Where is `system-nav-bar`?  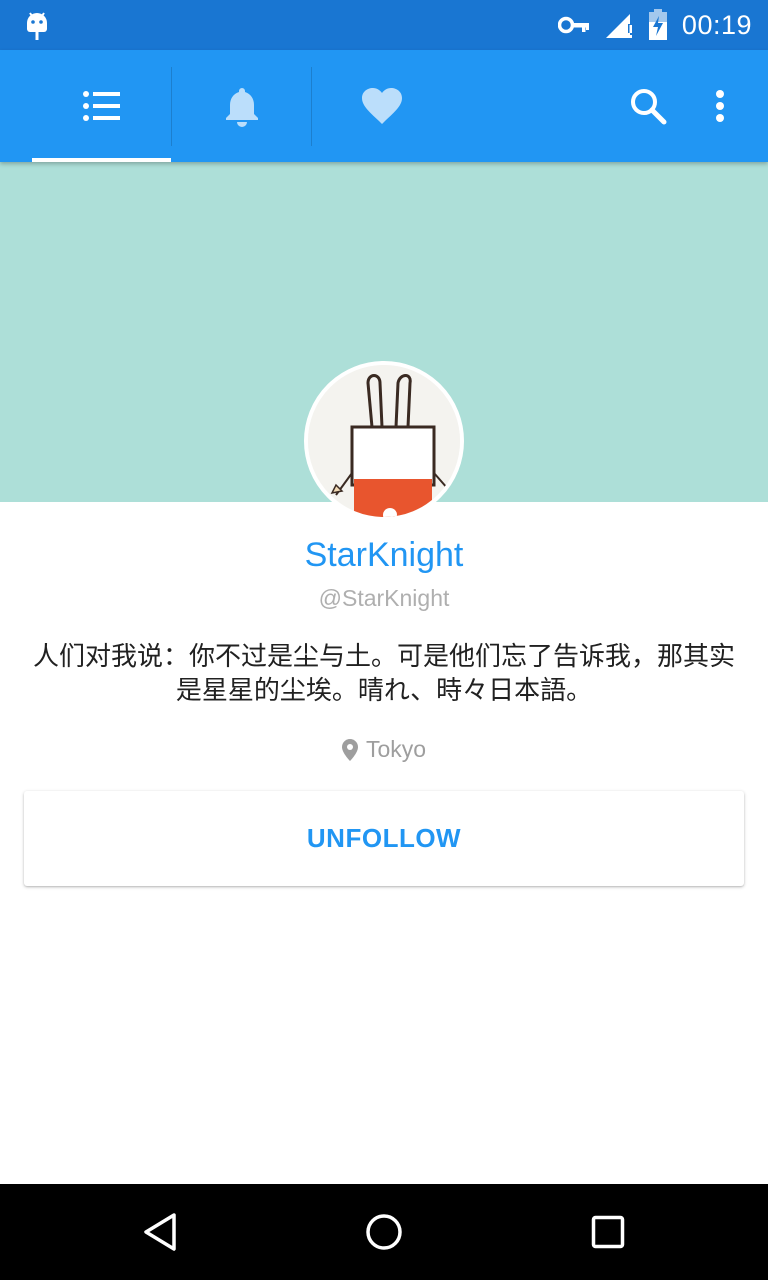 system-nav-bar is located at coordinates (384, 1232).